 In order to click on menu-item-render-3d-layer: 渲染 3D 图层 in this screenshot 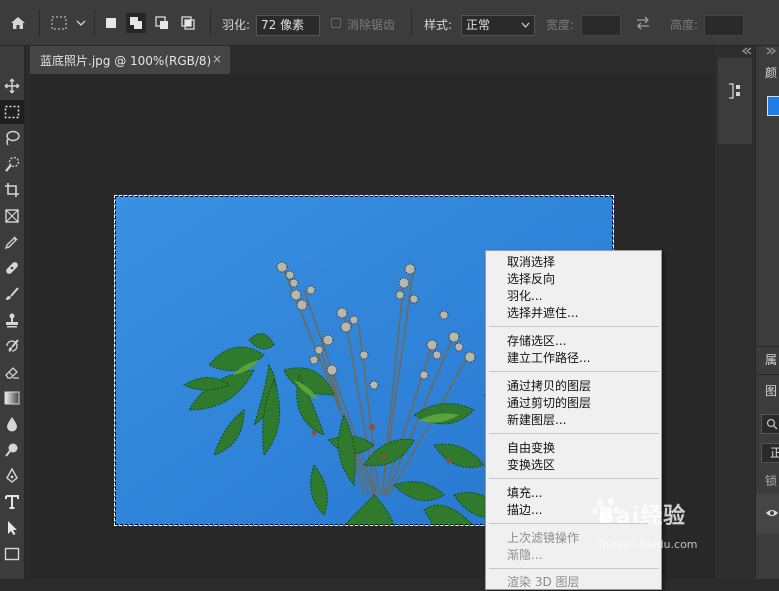, I will do `click(543, 582)`.